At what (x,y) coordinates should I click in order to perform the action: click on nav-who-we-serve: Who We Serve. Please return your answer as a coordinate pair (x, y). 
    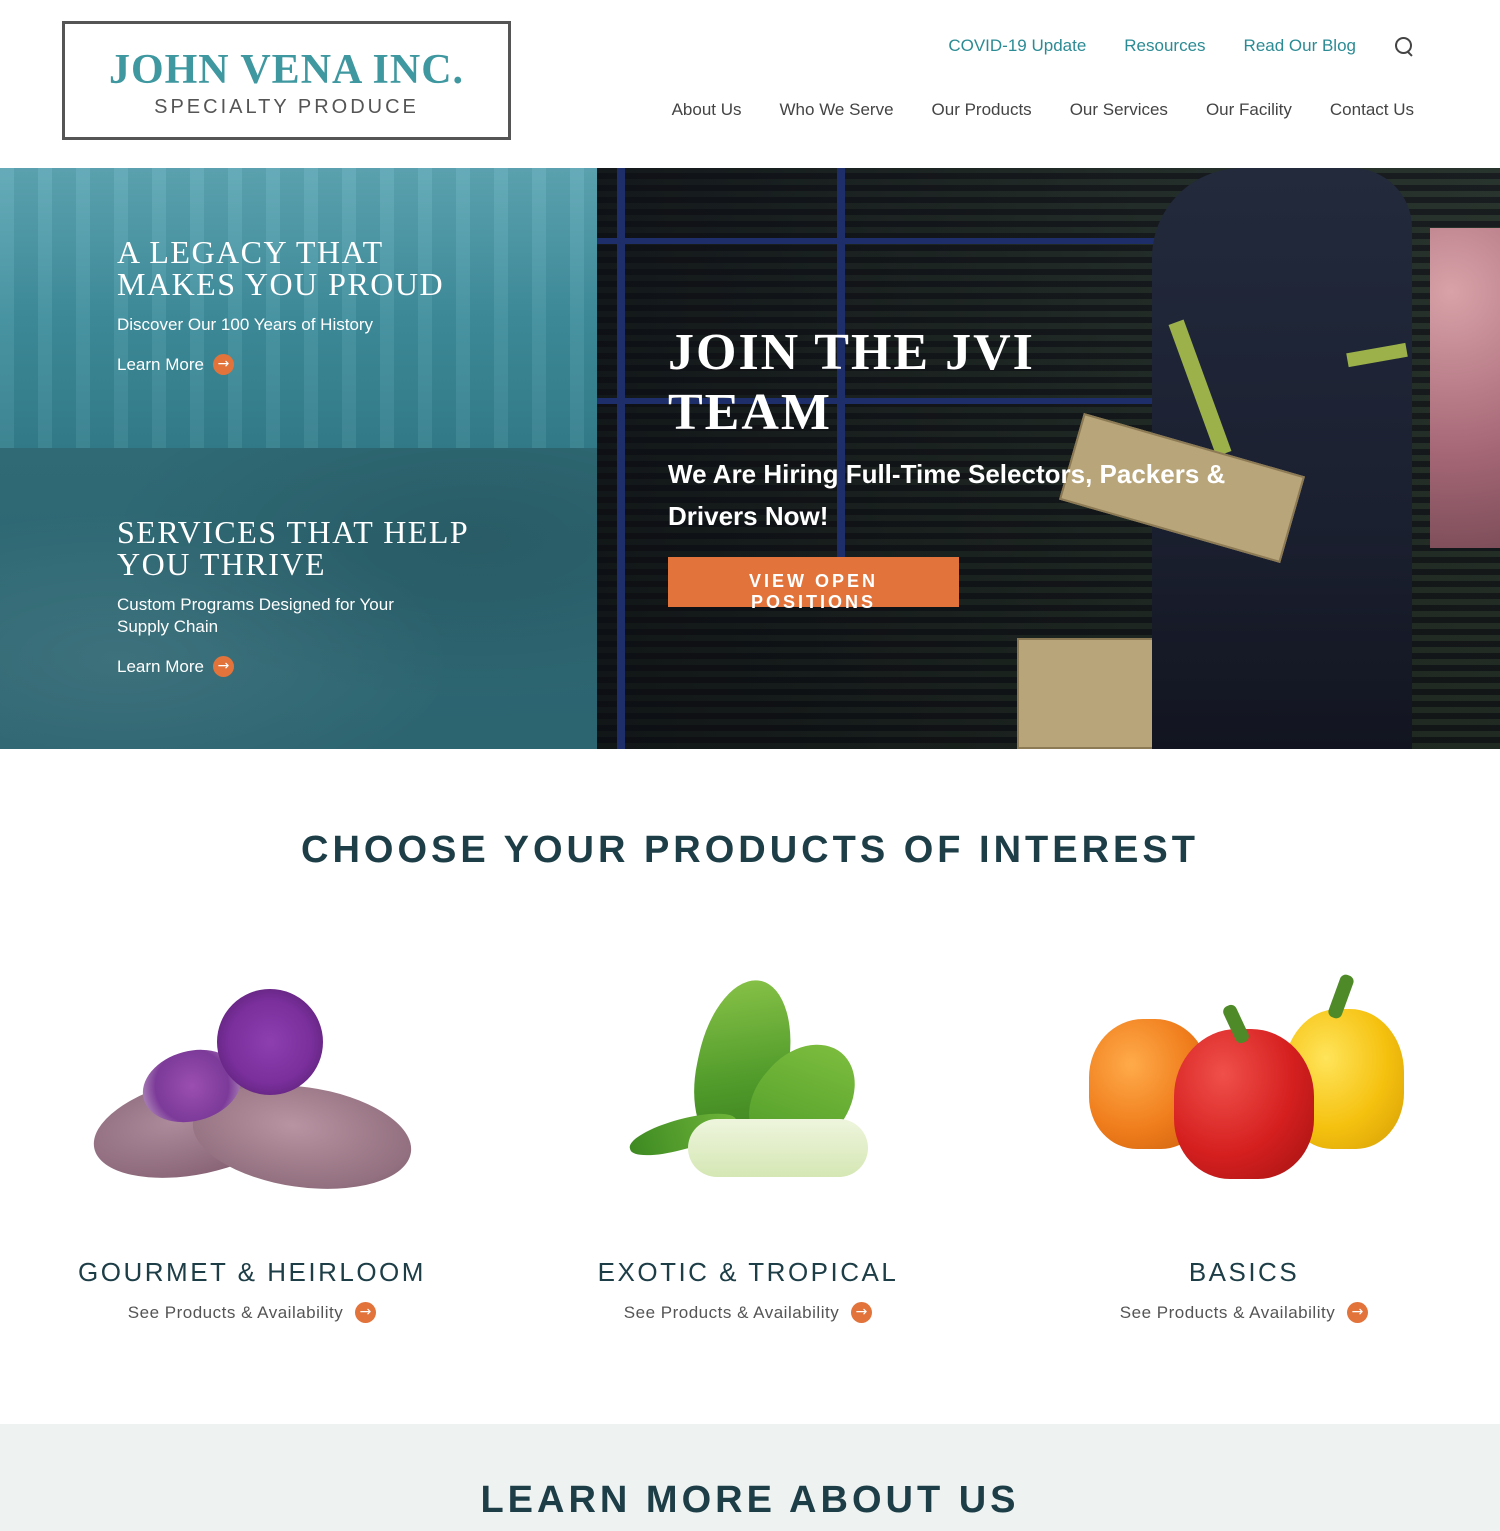
    Looking at the image, I should click on (837, 110).